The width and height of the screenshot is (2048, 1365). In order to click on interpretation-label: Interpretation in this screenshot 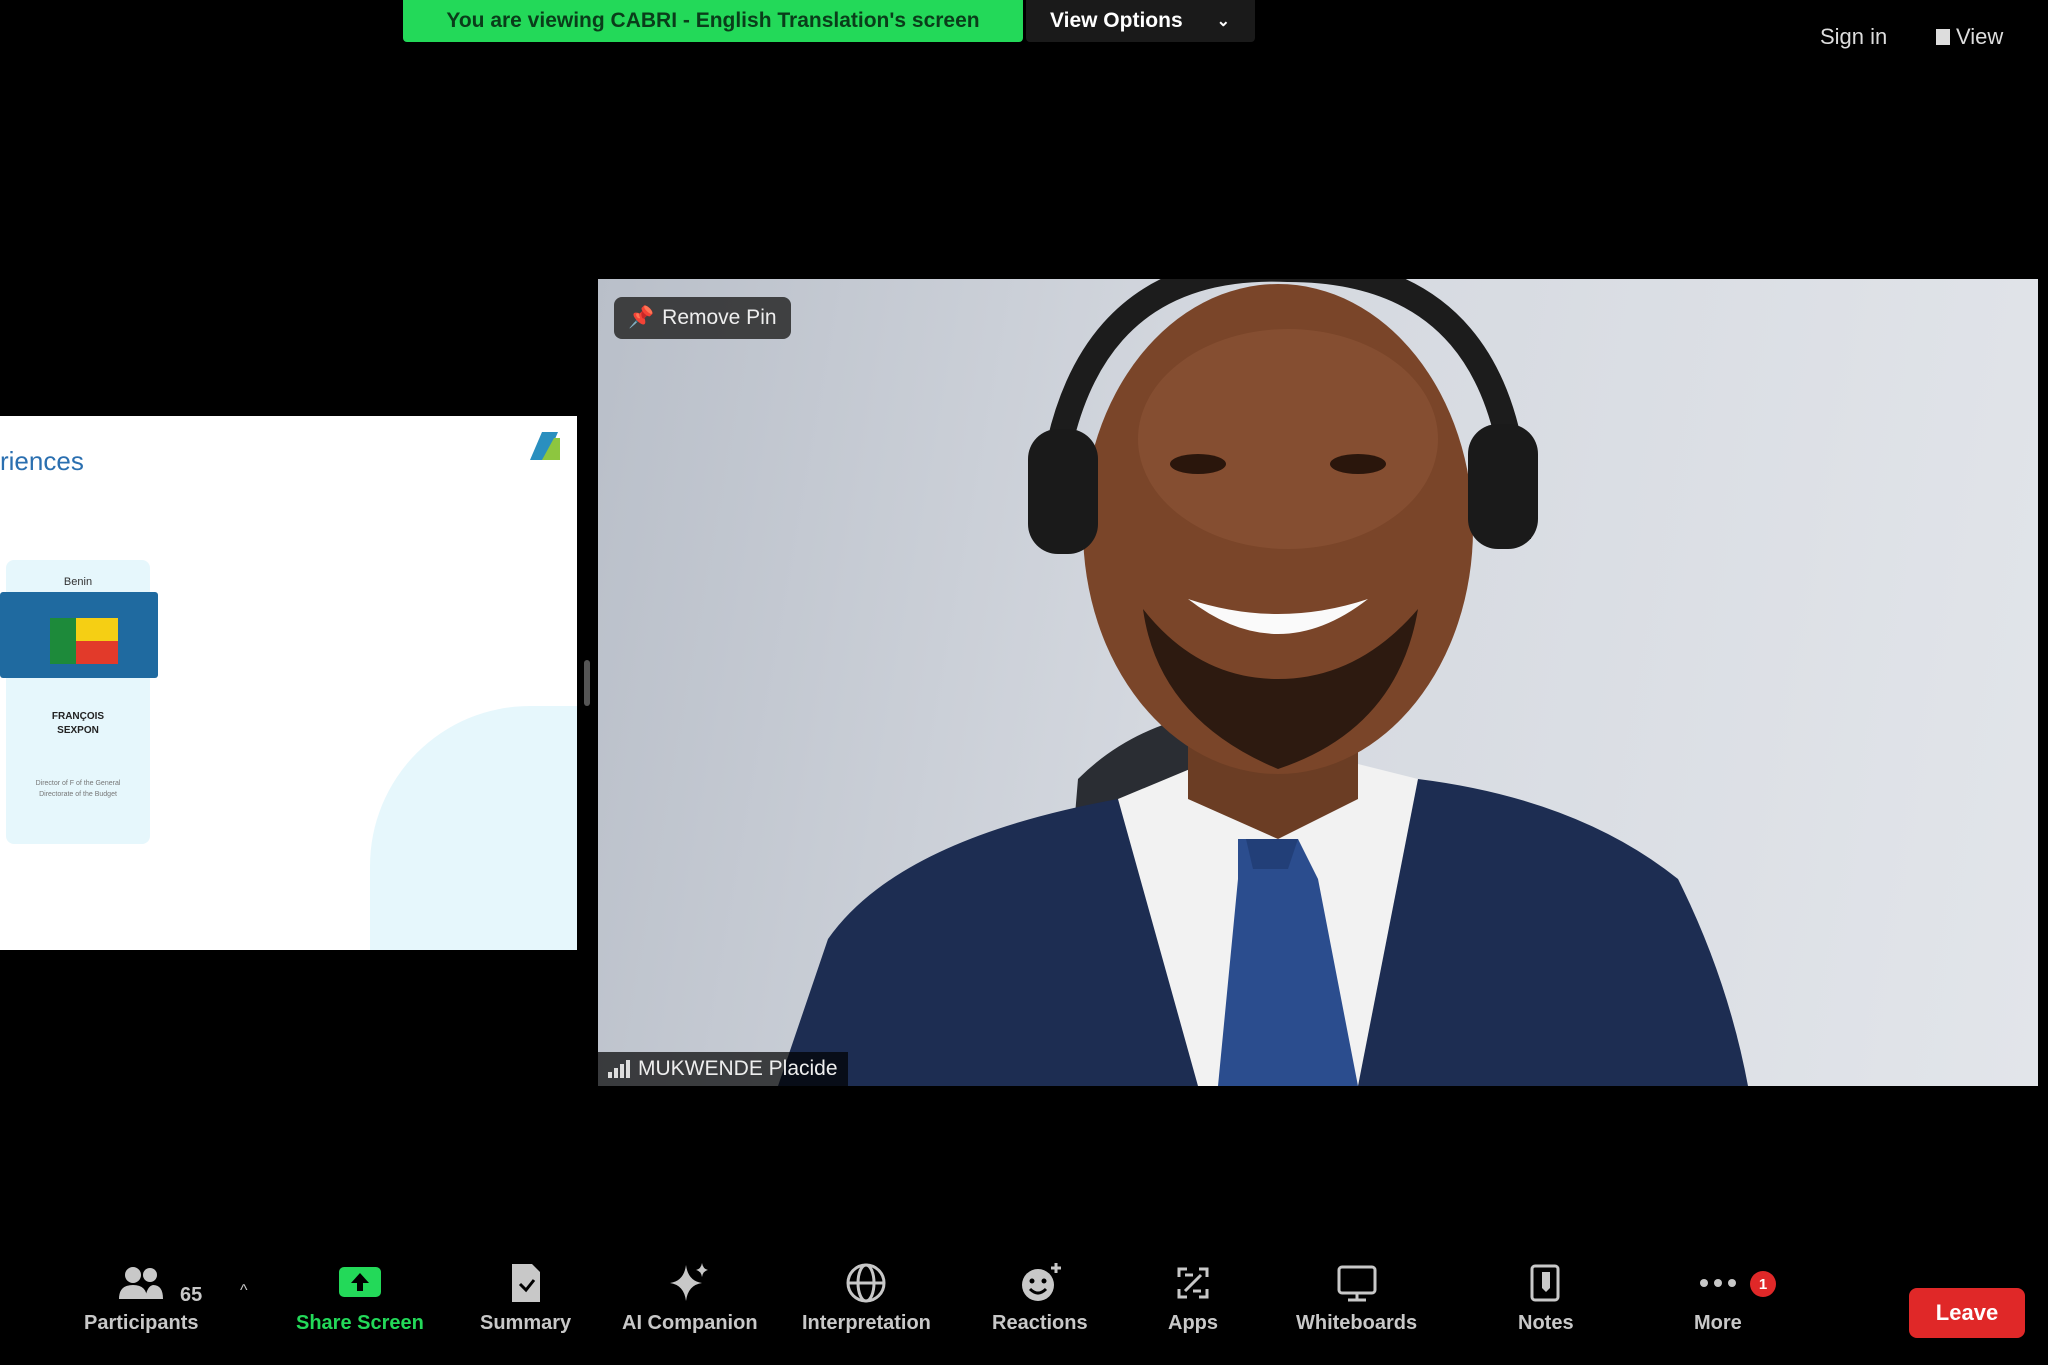, I will do `click(866, 1323)`.